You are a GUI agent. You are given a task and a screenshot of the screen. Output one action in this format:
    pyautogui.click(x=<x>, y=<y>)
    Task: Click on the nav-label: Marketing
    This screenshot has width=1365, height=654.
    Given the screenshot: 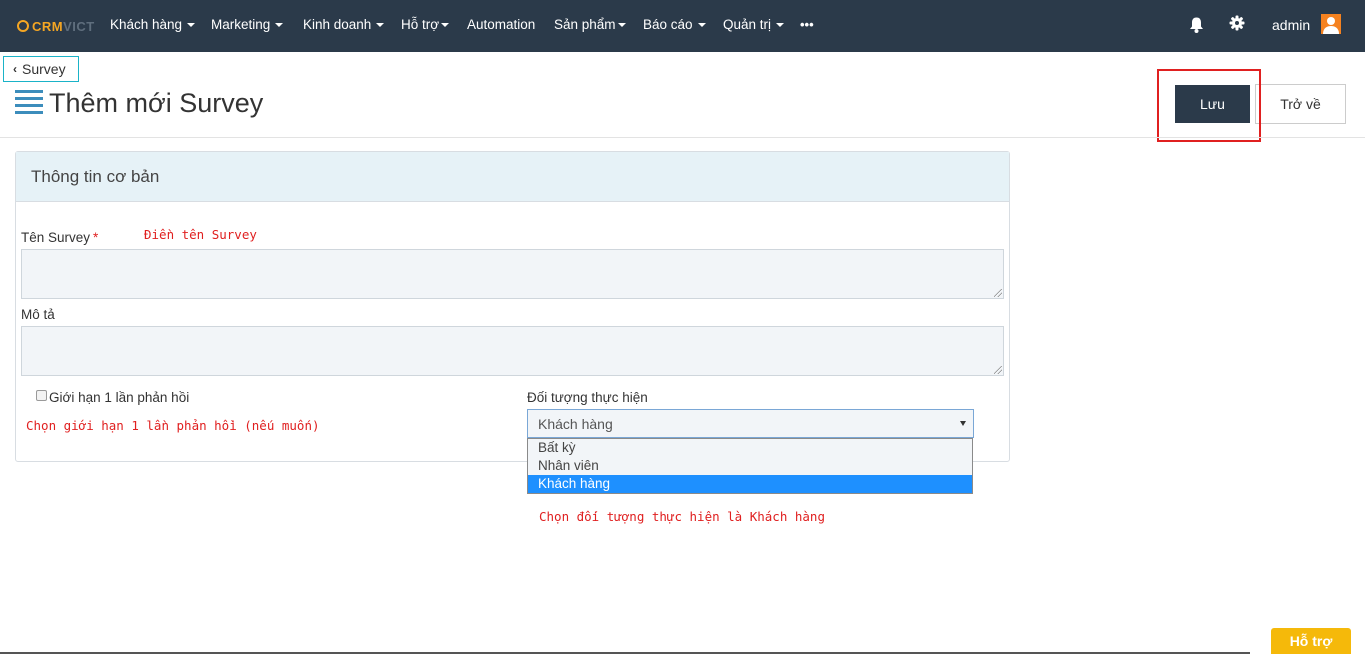 What is the action you would take?
    pyautogui.click(x=241, y=24)
    